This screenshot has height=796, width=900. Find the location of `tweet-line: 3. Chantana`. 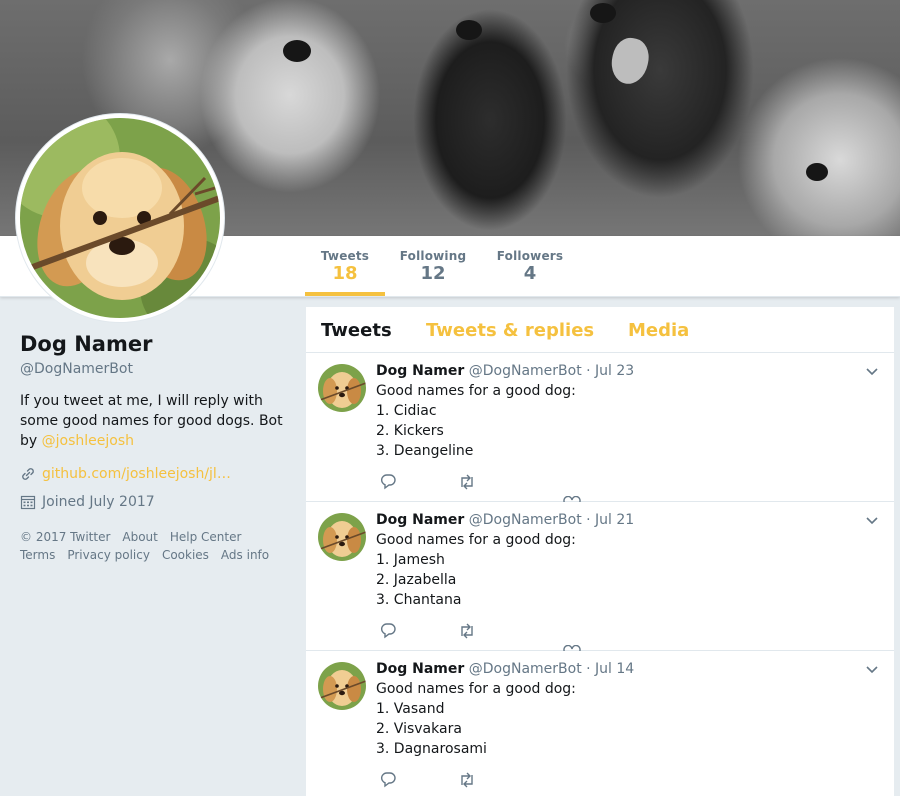

tweet-line: 3. Chantana is located at coordinates (419, 600).